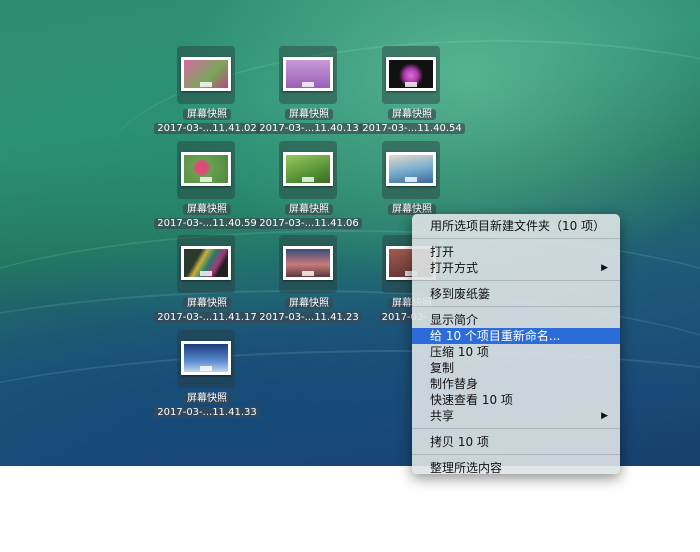 This screenshot has height=552, width=700. What do you see at coordinates (454, 268) in the screenshot?
I see `menu-item-label: 打开方式` at bounding box center [454, 268].